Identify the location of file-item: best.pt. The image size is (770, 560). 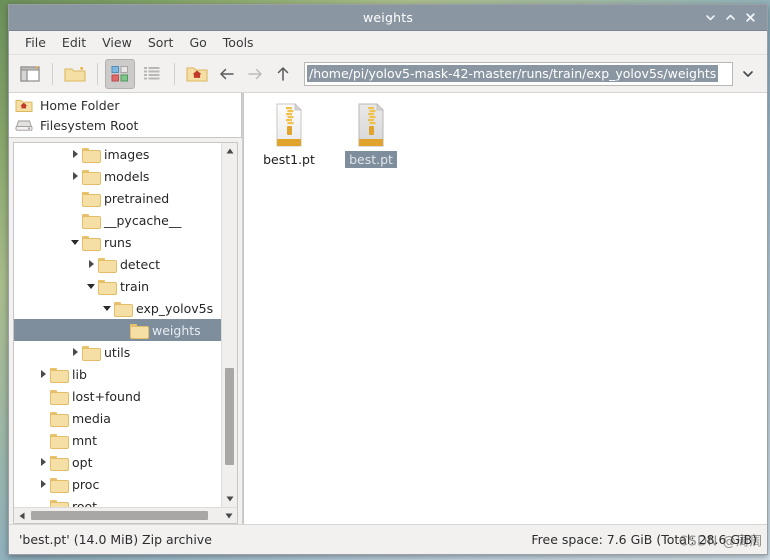
(371, 134).